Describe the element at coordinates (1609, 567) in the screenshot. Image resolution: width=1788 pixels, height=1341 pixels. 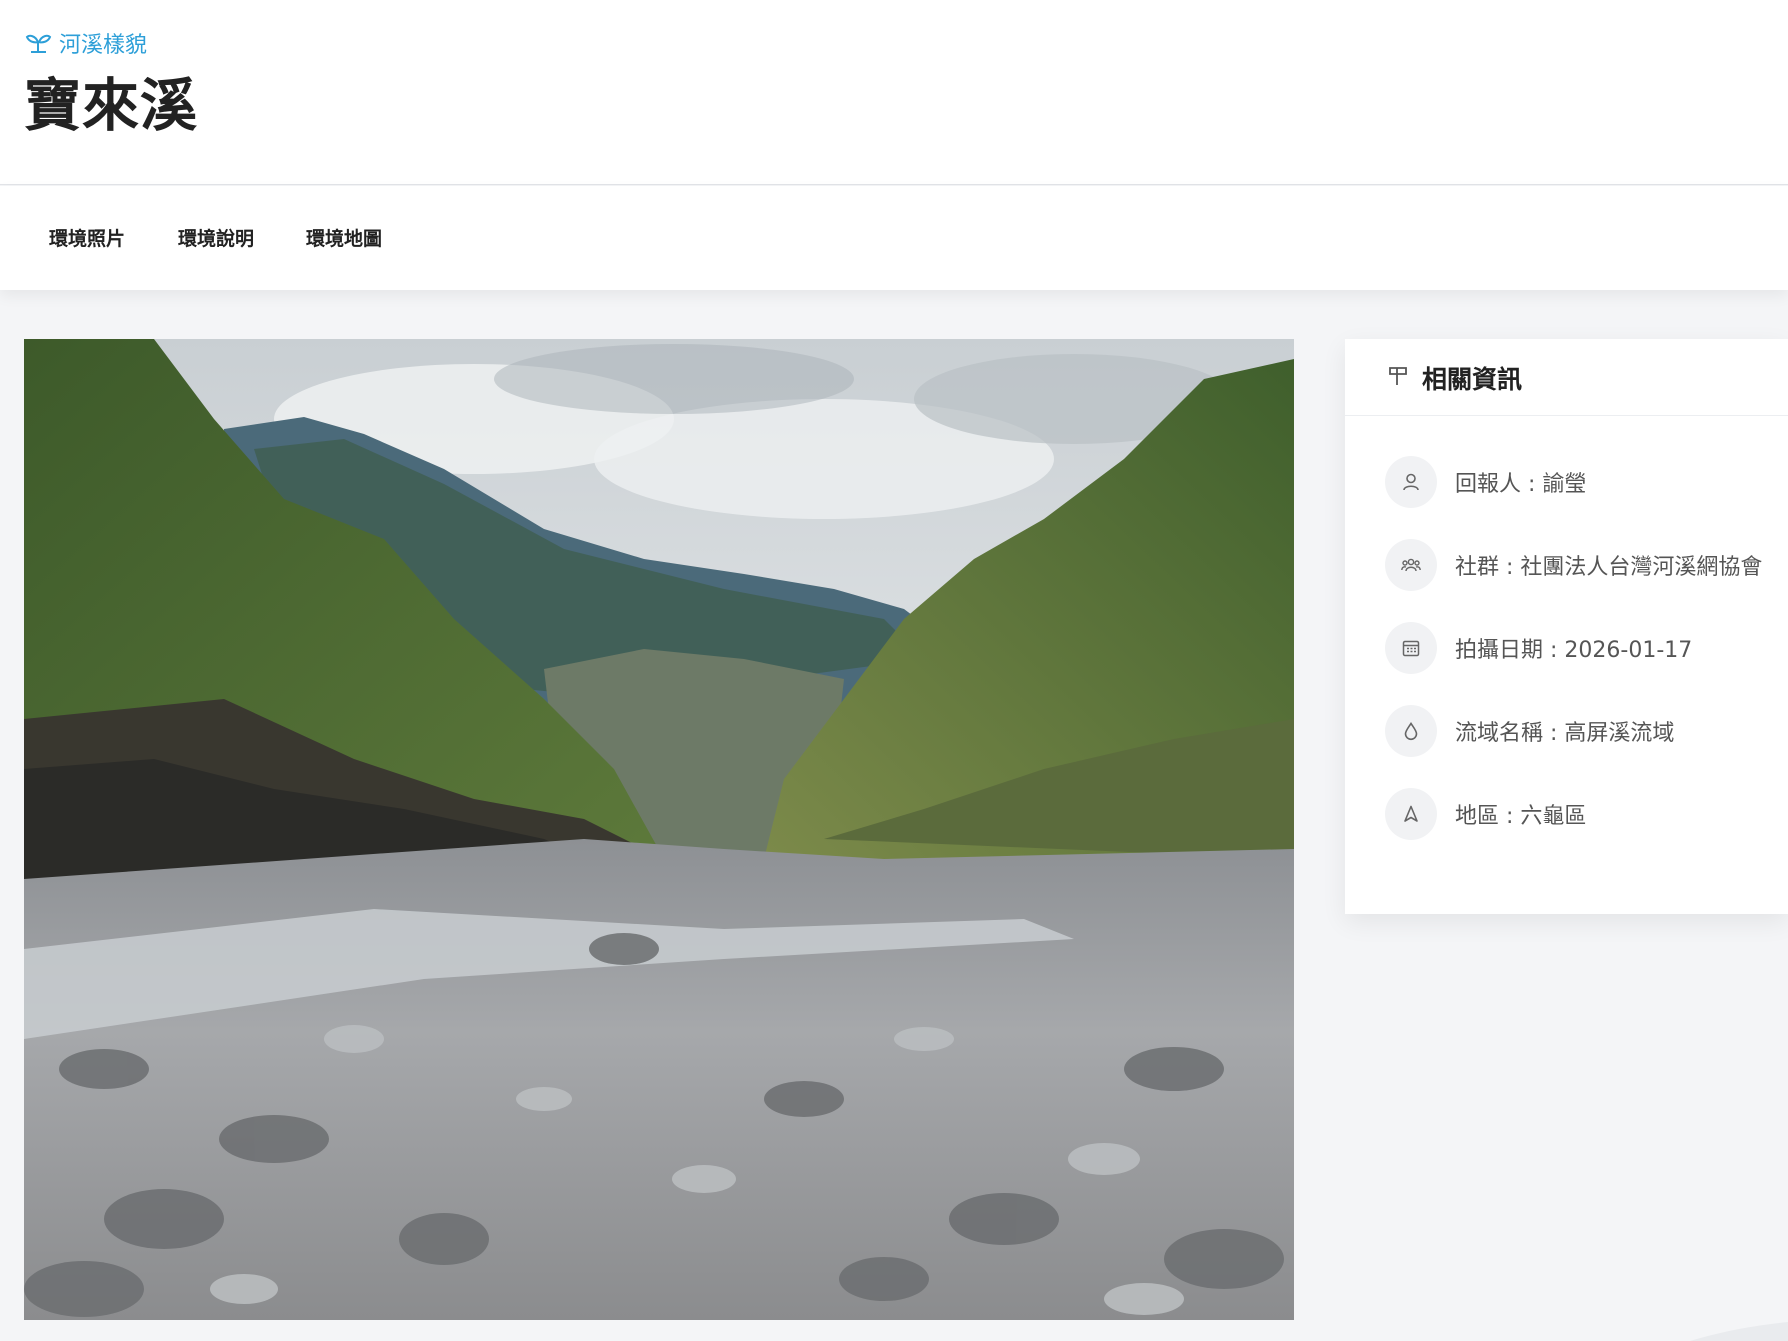
I see `community-text: 社群 : 社團法人台灣河溪網協會` at that location.